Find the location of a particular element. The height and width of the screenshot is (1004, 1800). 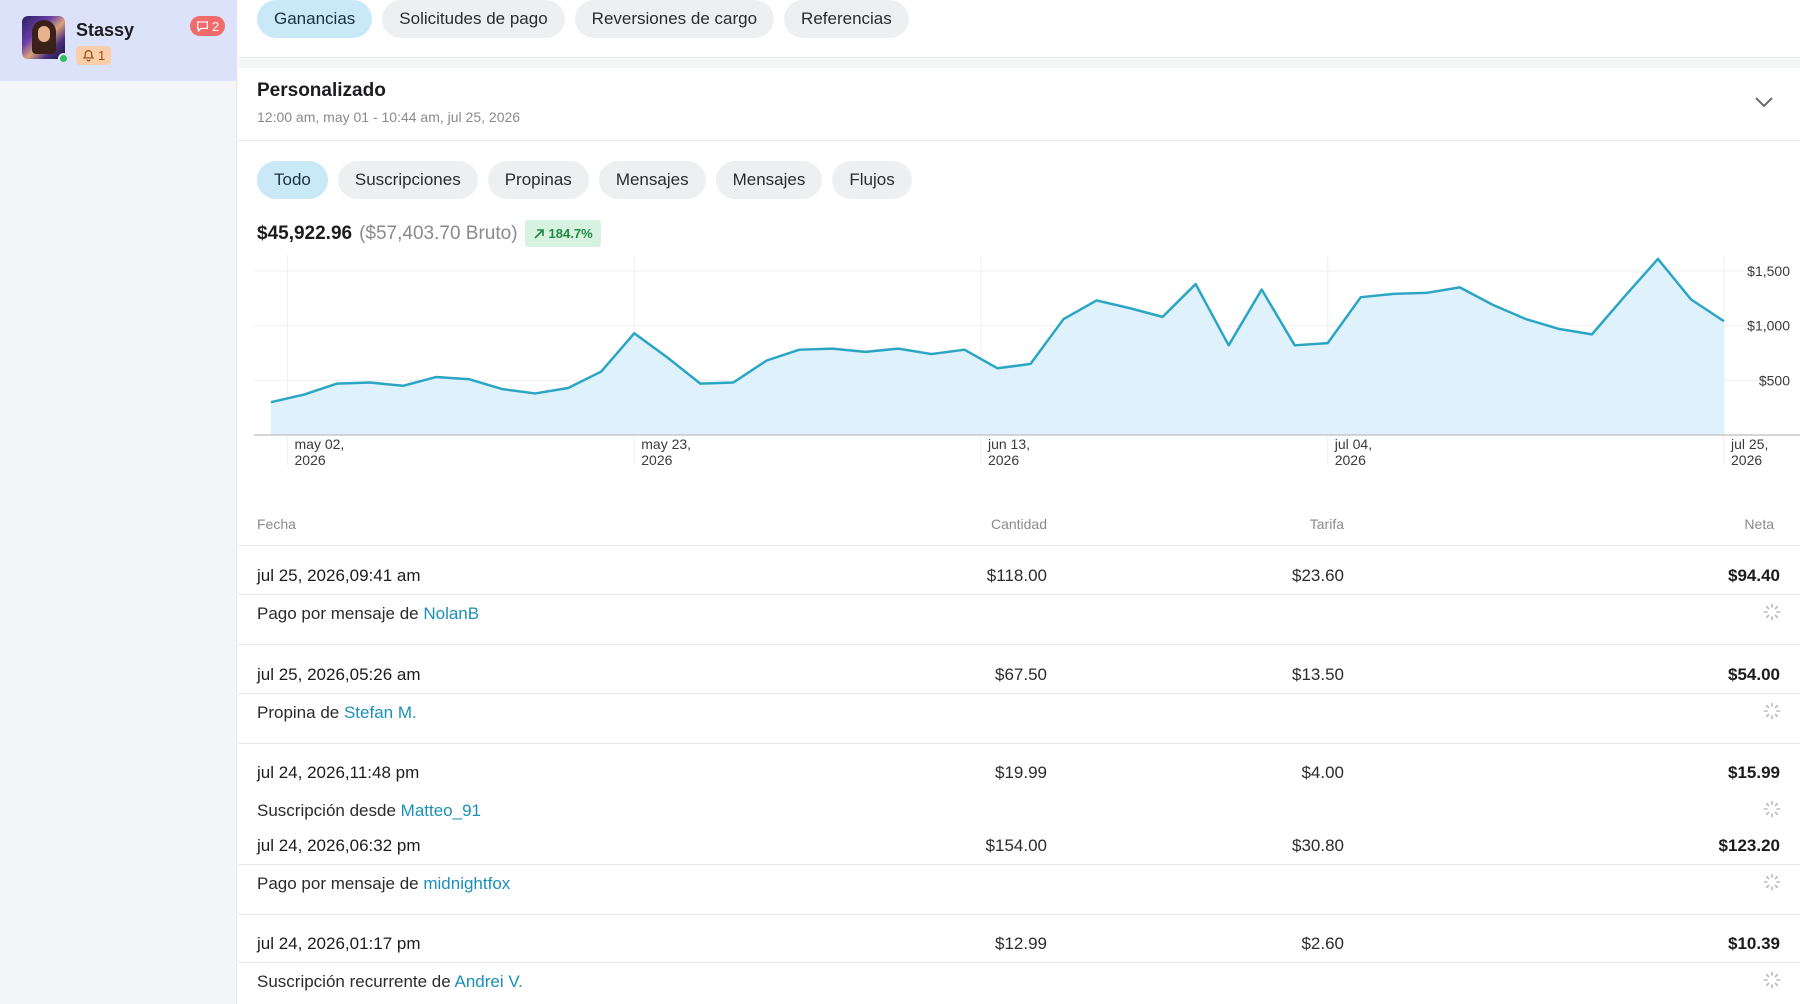

tab-ganancias: Ganancias is located at coordinates (315, 19).